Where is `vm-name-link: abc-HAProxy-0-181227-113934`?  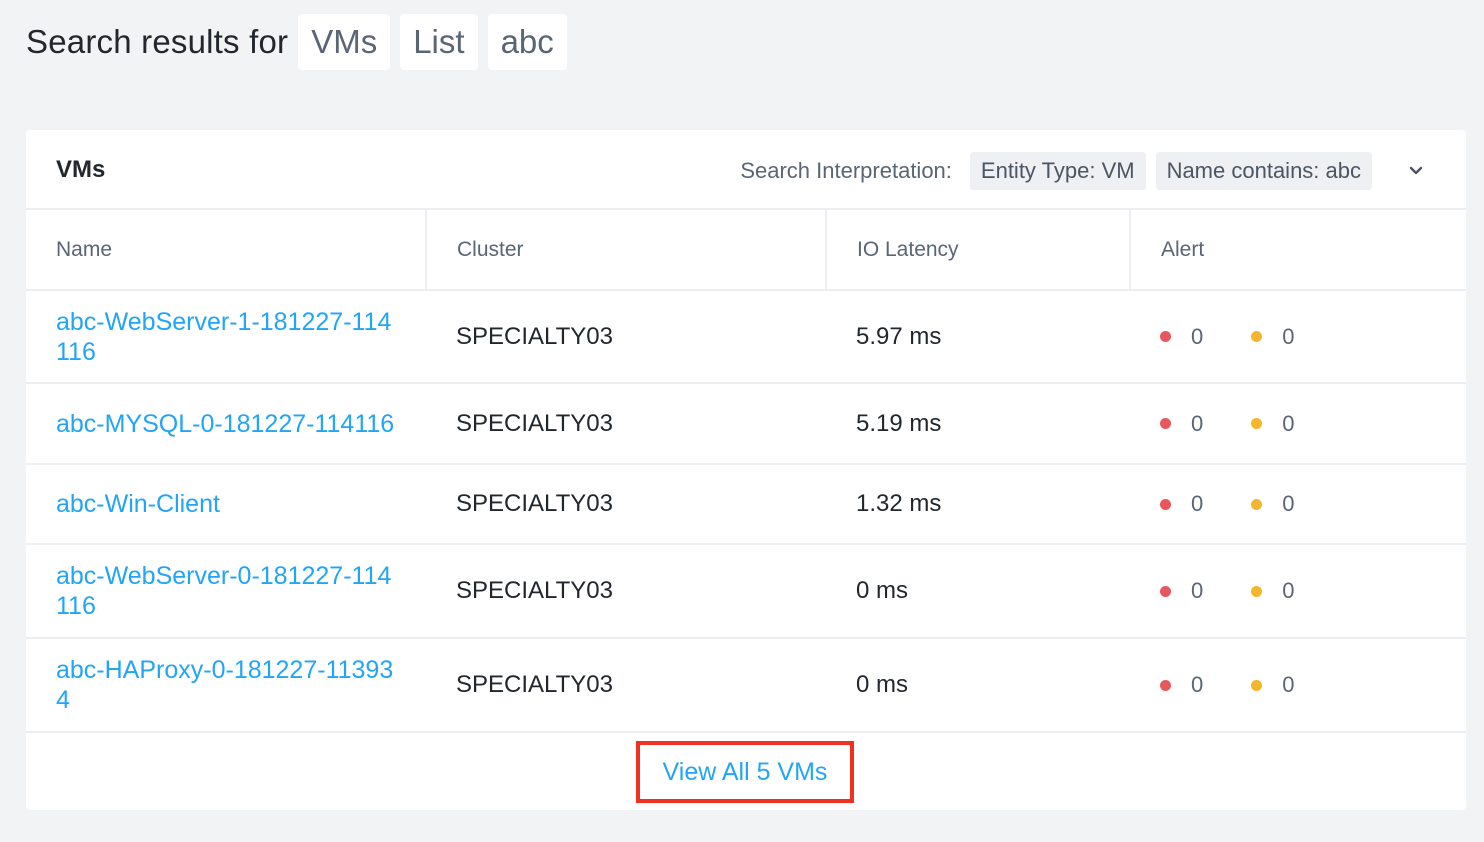 vm-name-link: abc-HAProxy-0-181227-113934 is located at coordinates (226, 685).